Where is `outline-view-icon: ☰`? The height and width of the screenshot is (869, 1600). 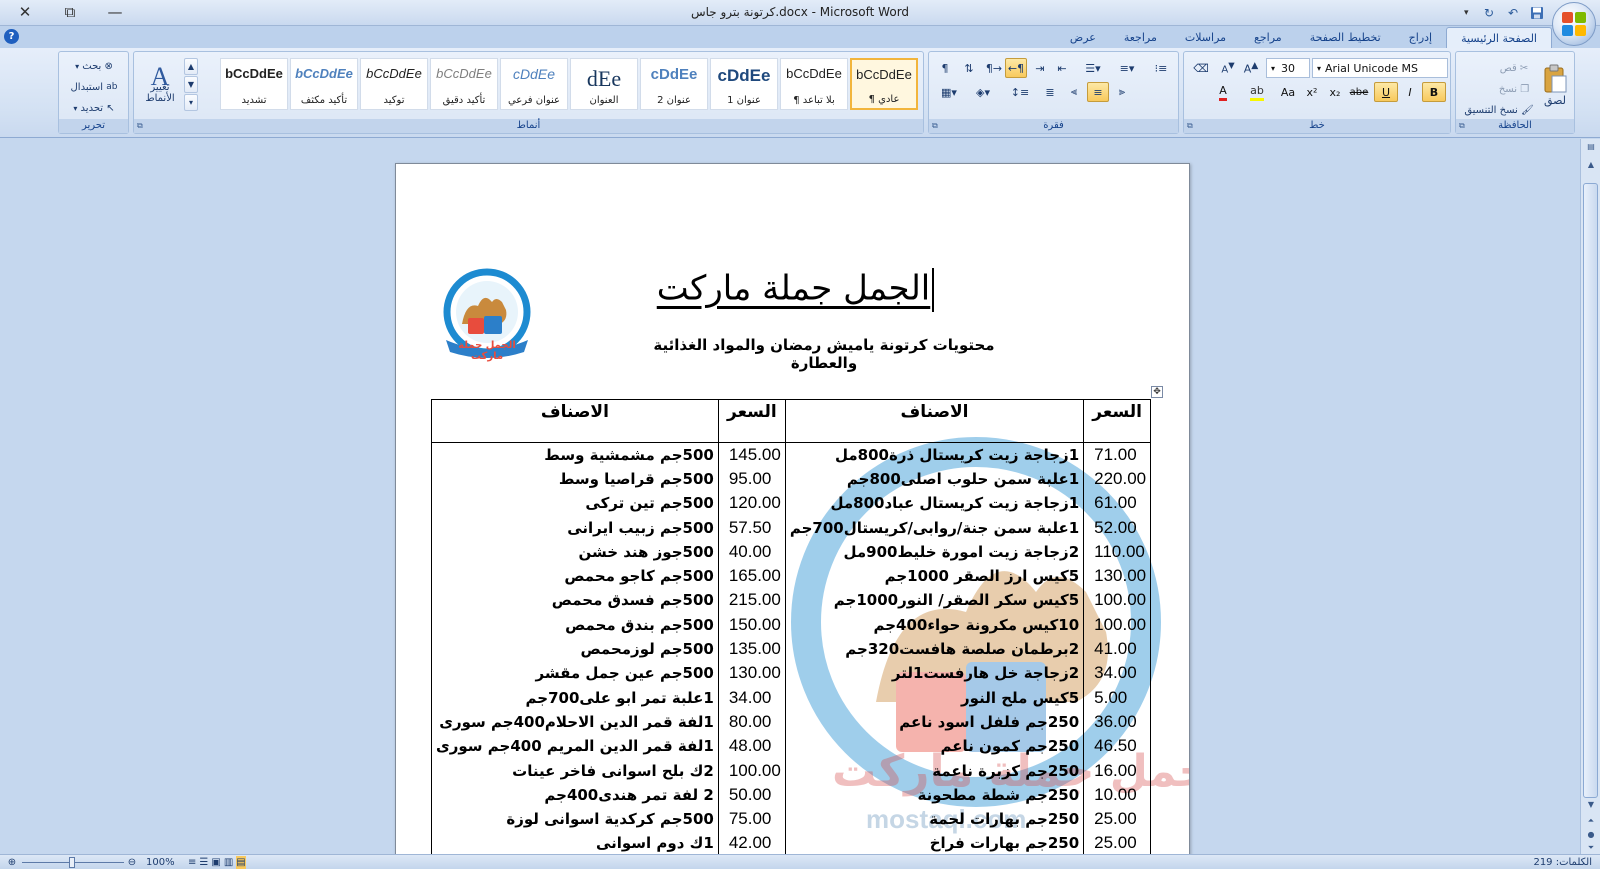 outline-view-icon: ☰ is located at coordinates (203, 862).